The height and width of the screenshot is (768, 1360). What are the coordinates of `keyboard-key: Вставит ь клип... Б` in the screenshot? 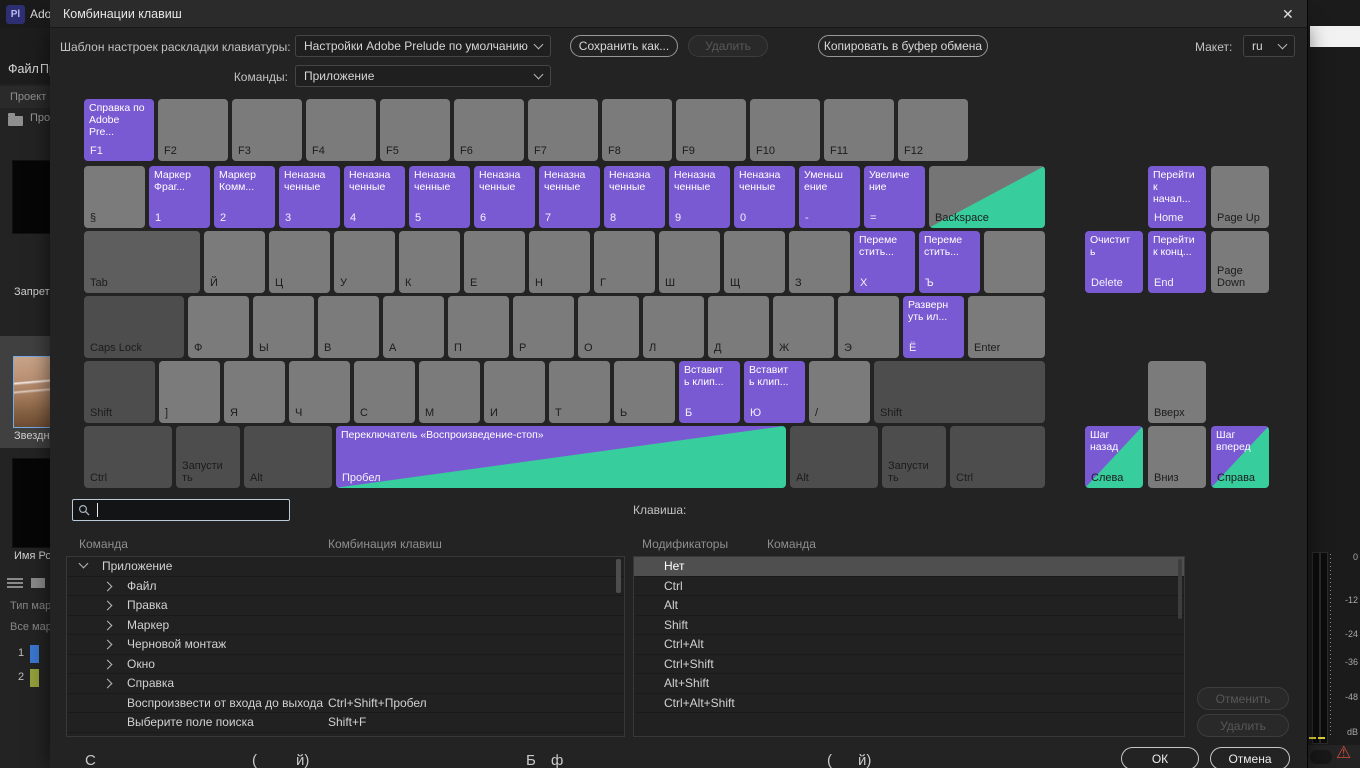 It's located at (709, 392).